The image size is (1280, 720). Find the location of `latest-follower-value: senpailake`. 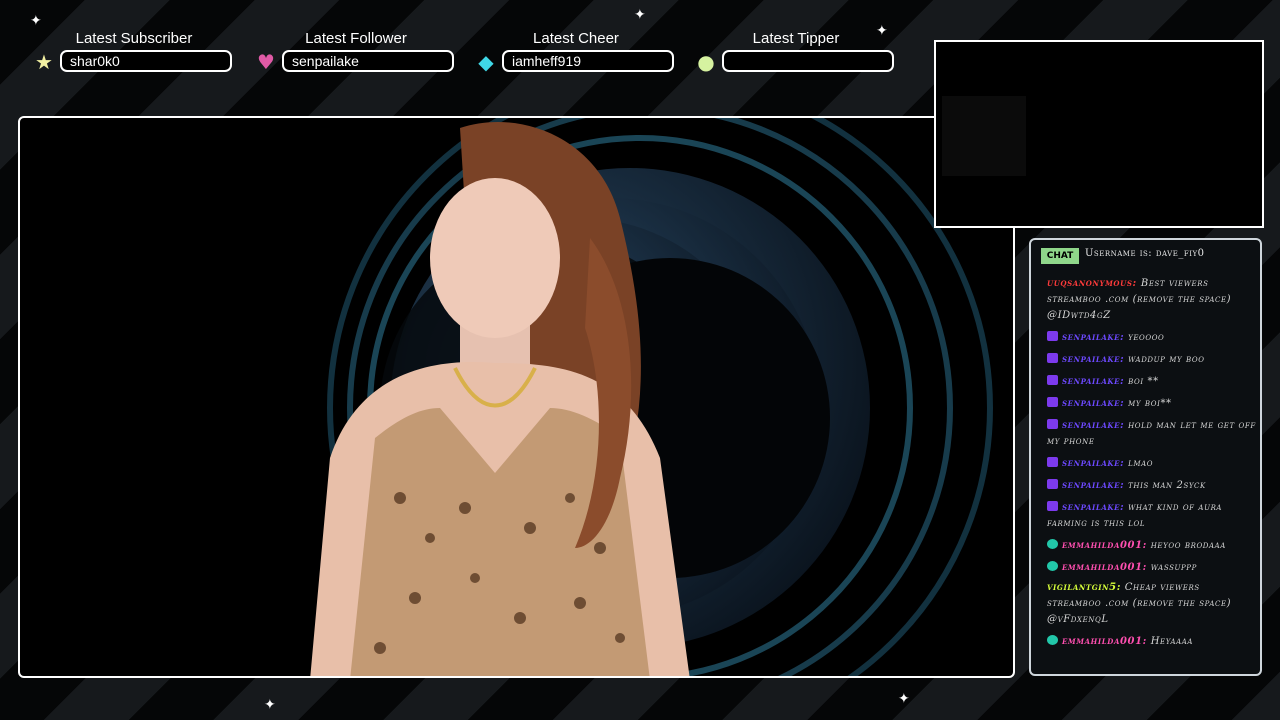

latest-follower-value: senpailake is located at coordinates (368, 61).